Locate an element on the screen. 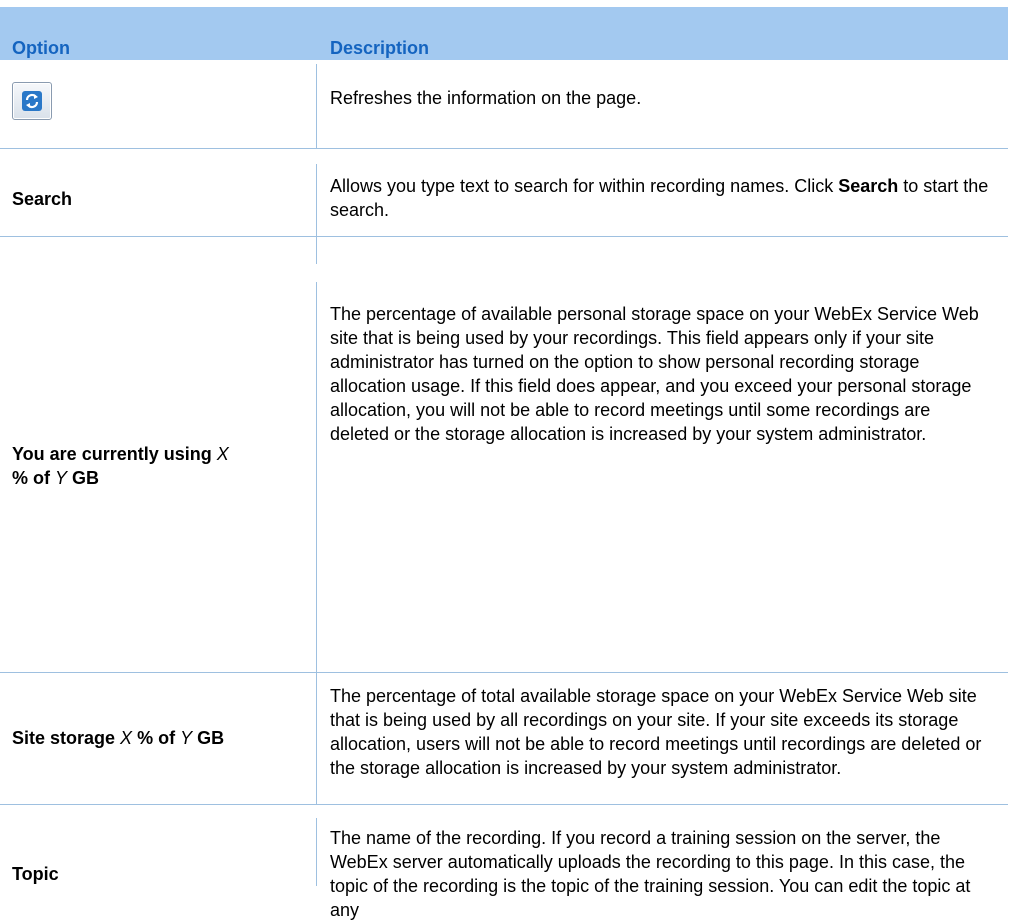 The height and width of the screenshot is (922, 1011). search-inline-label: Search is located at coordinates (868, 186).